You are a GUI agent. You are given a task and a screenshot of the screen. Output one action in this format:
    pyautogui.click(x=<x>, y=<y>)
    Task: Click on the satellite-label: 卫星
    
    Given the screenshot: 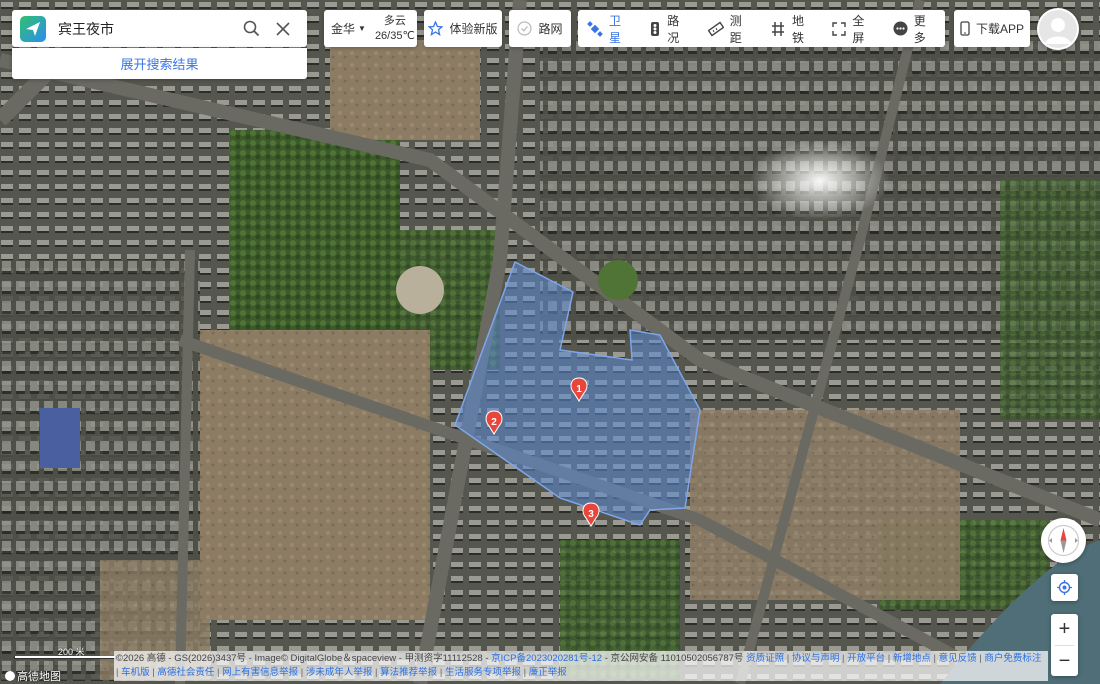 What is the action you would take?
    pyautogui.click(x=615, y=29)
    